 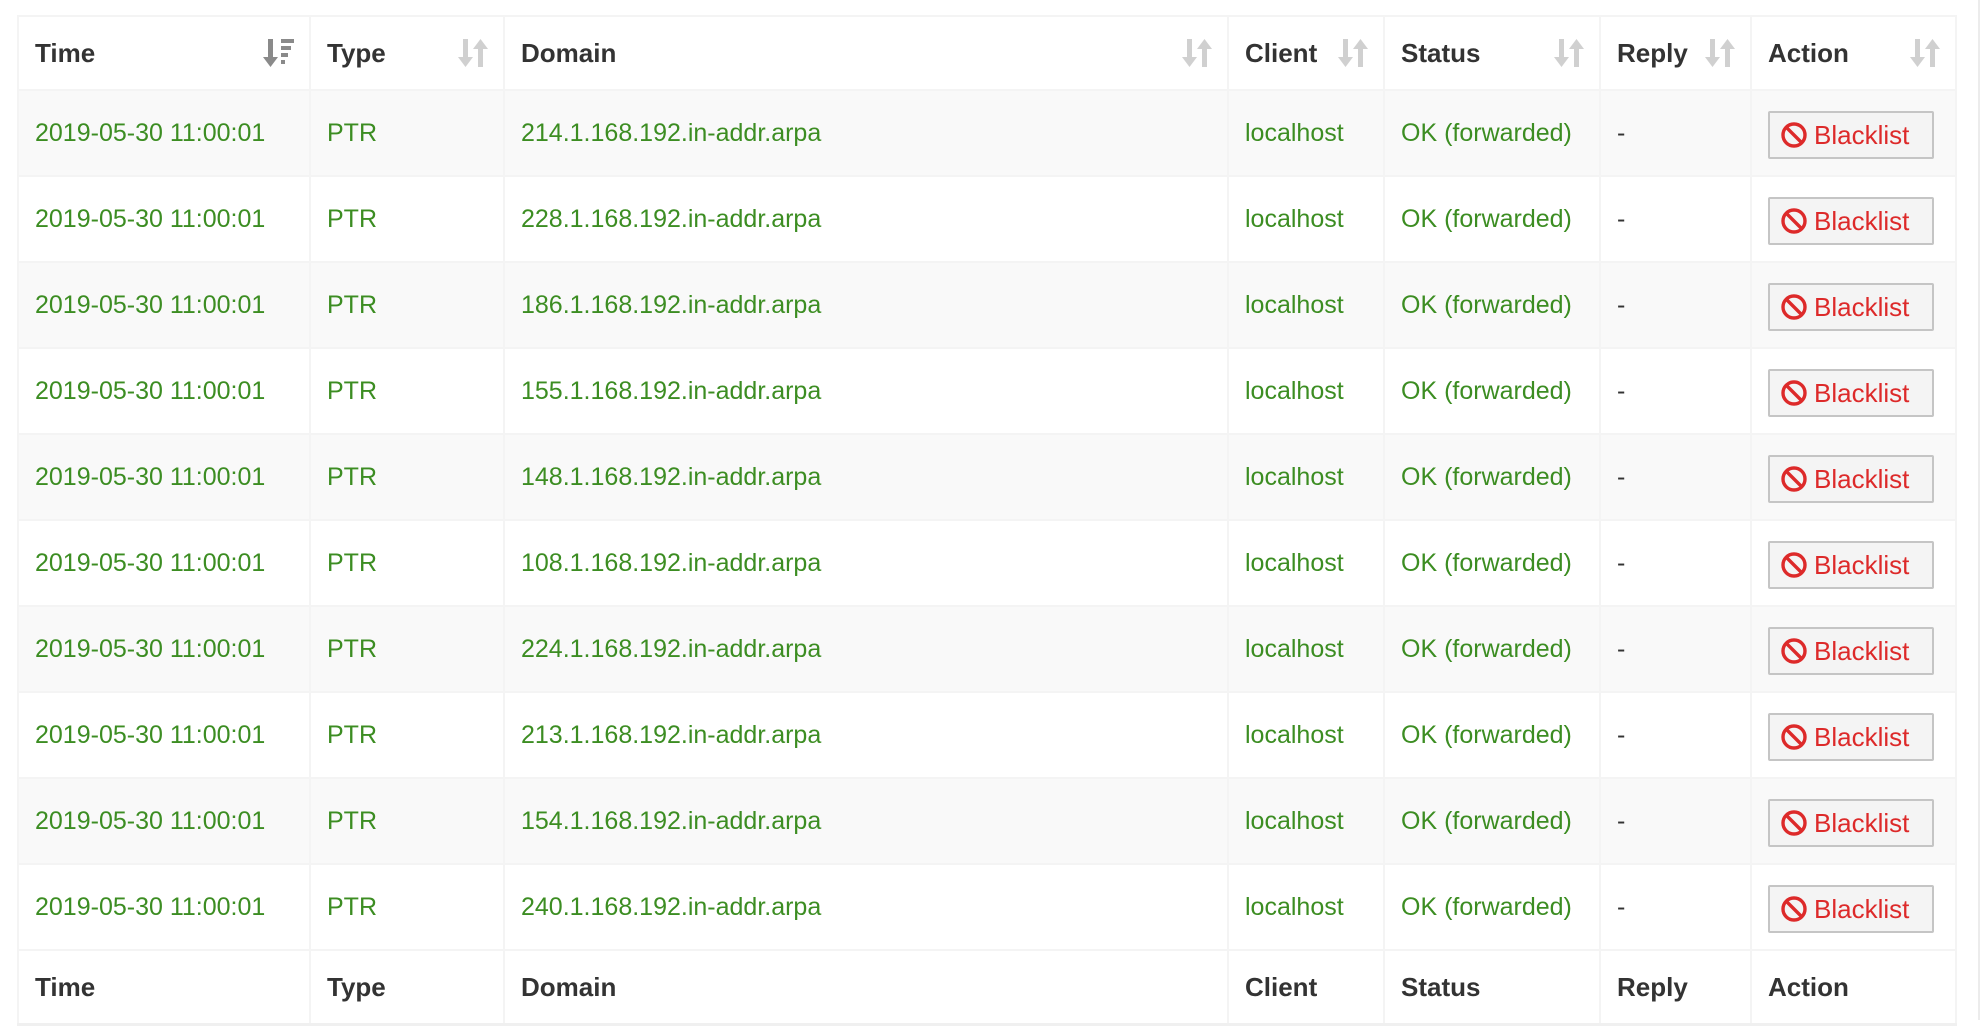 What do you see at coordinates (65, 986) in the screenshot?
I see `column-footer-label: Time` at bounding box center [65, 986].